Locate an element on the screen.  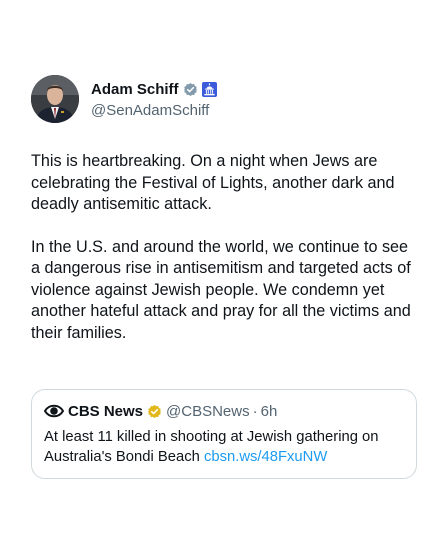
author-avatar is located at coordinates (55, 99).